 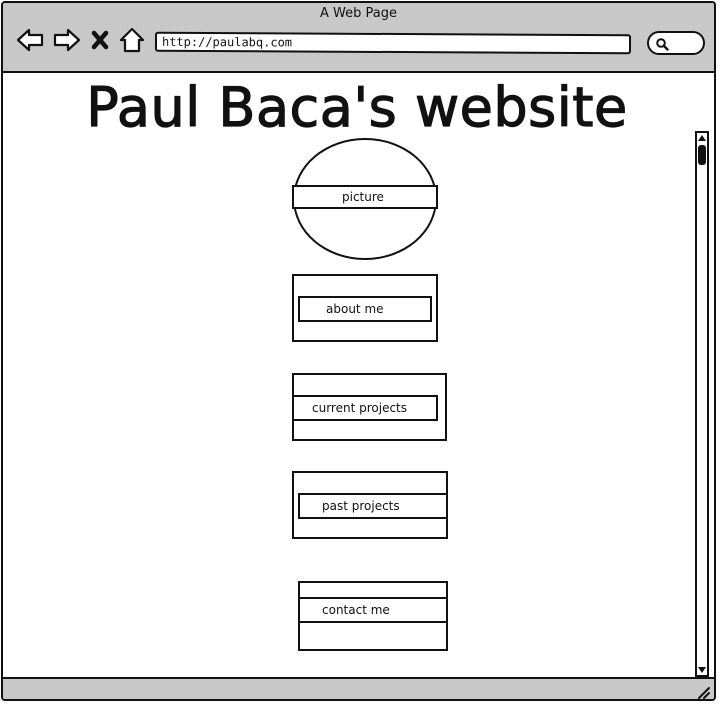 What do you see at coordinates (358, 13) in the screenshot?
I see `window-title: A Web Page` at bounding box center [358, 13].